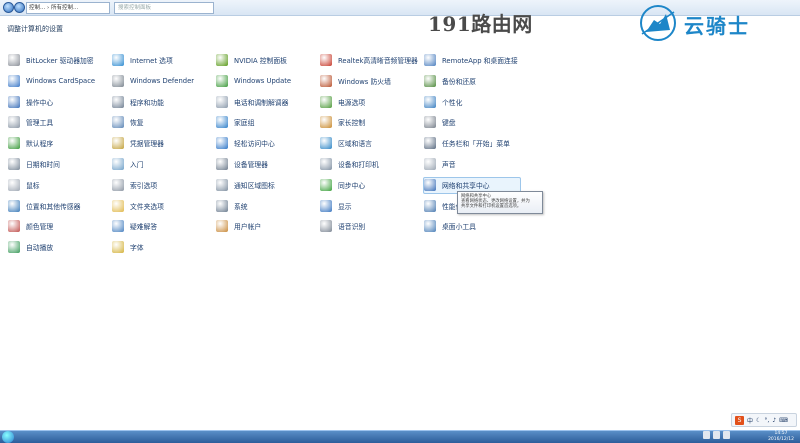 The width and height of the screenshot is (800, 443). I want to click on control-panel-item: NVIDIA 控制面板, so click(251, 60).